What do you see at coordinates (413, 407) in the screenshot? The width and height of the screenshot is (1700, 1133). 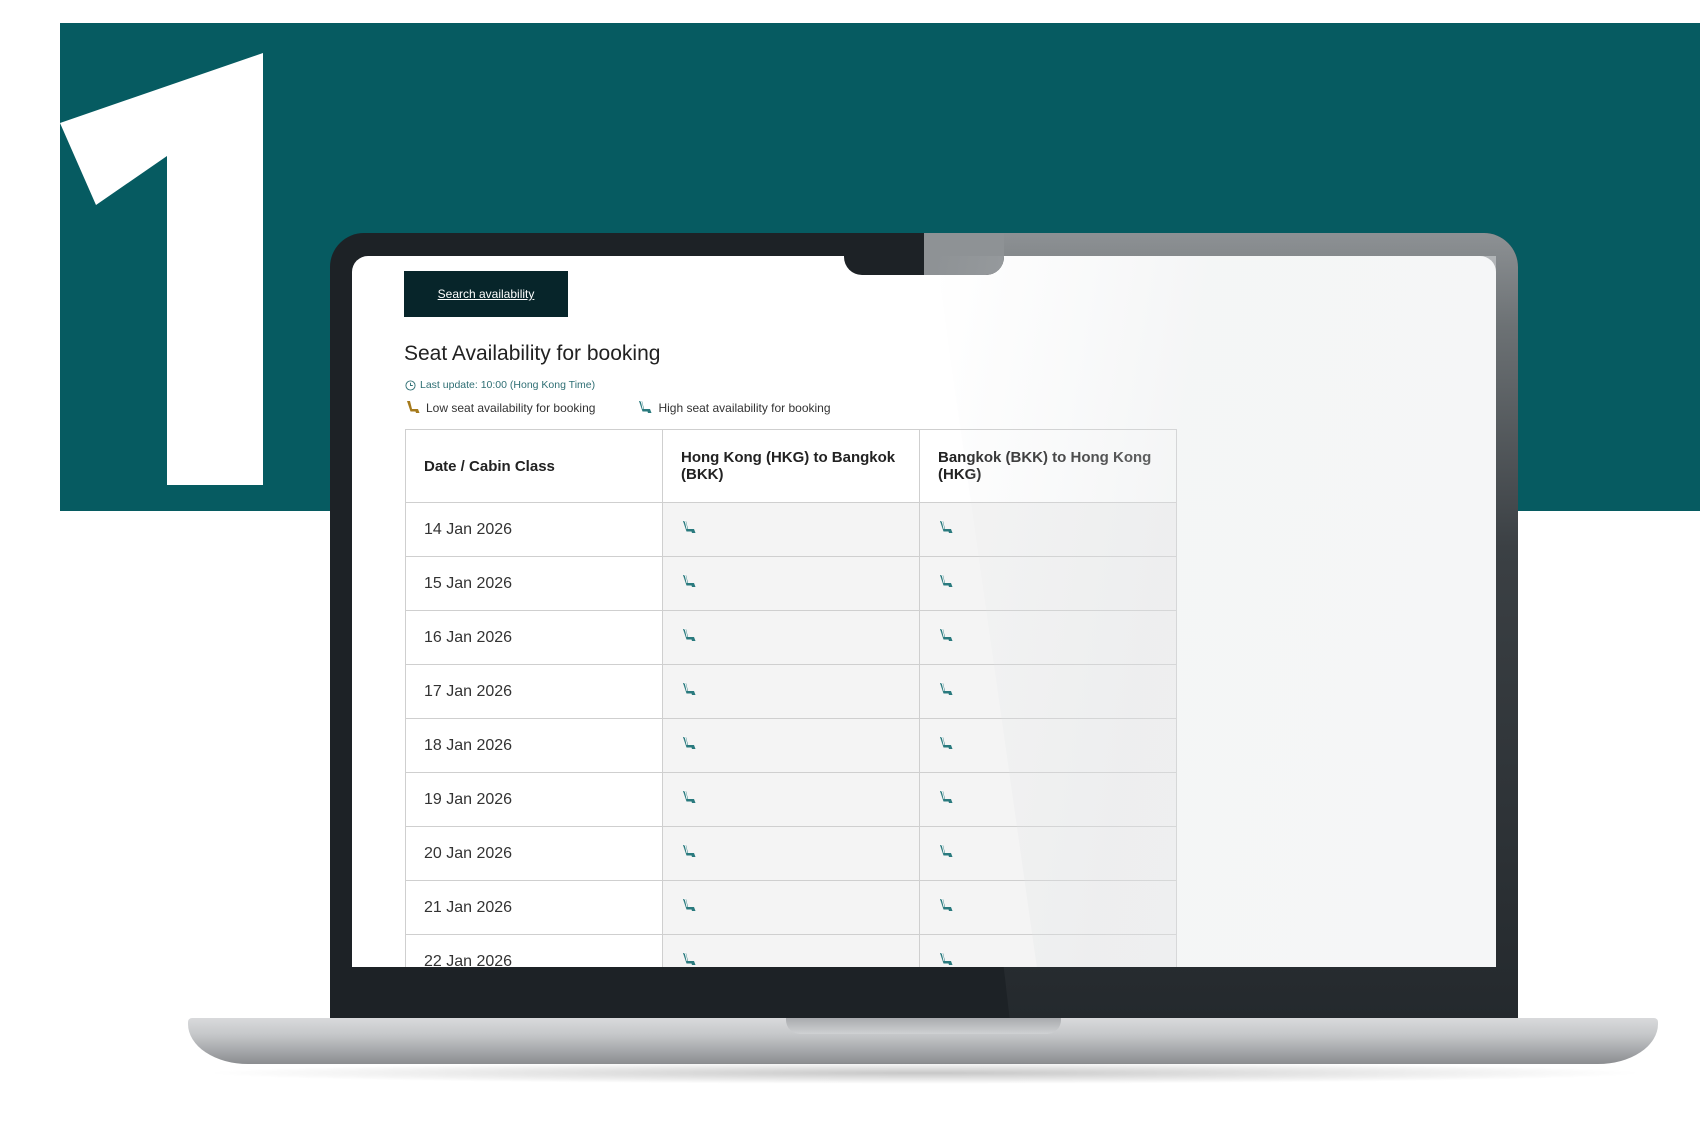 I see `low-availability-seat-icon` at bounding box center [413, 407].